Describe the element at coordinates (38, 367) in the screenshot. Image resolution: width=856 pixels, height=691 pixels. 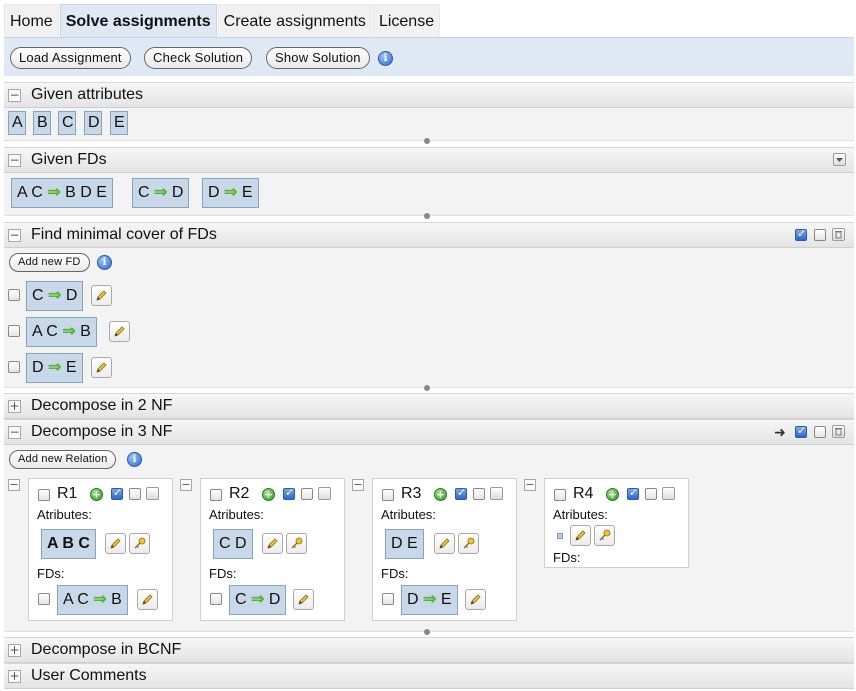
I see `fd-lhs: D` at that location.